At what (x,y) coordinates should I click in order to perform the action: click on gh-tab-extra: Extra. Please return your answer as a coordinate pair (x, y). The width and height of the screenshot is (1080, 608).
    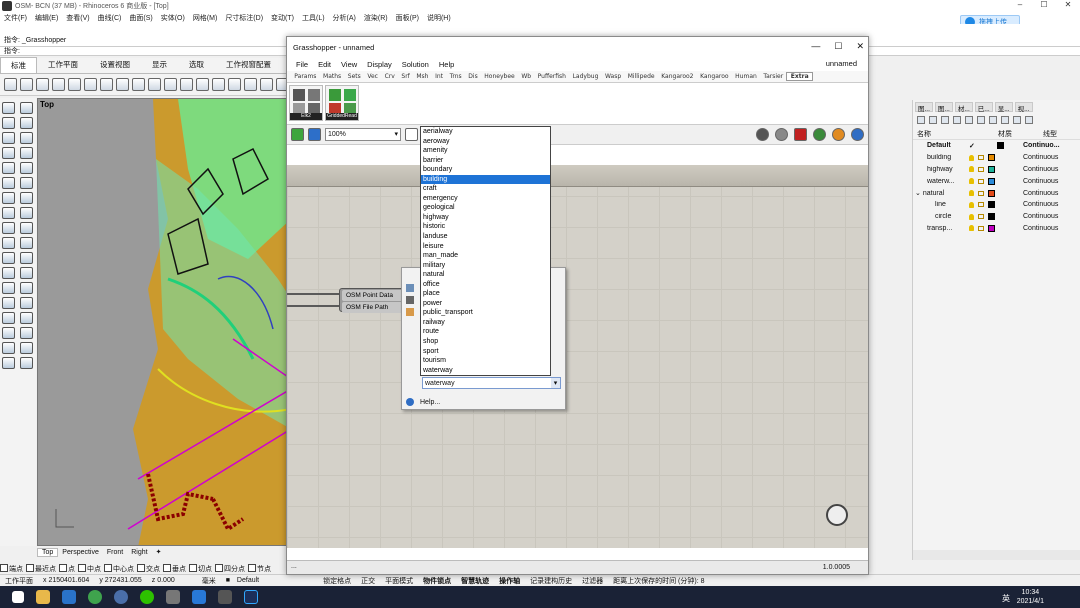
    Looking at the image, I should click on (799, 76).